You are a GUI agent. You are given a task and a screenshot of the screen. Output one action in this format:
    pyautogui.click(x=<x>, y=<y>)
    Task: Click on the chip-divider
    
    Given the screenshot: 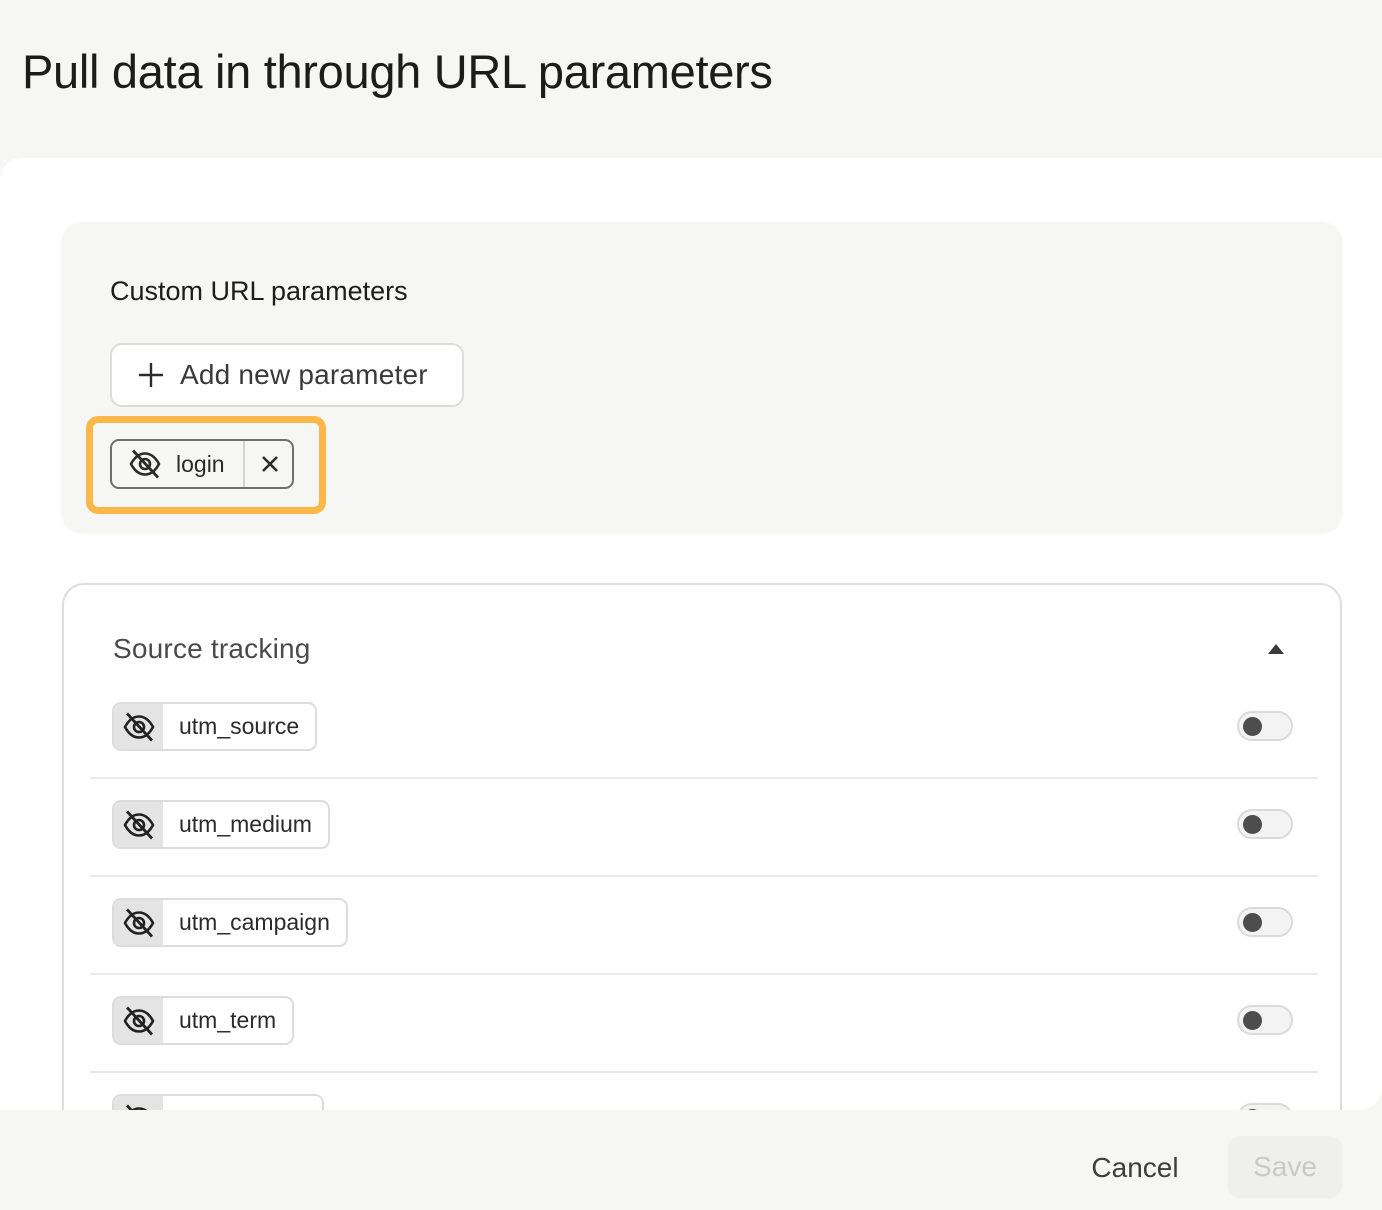 What is the action you would take?
    pyautogui.click(x=244, y=464)
    